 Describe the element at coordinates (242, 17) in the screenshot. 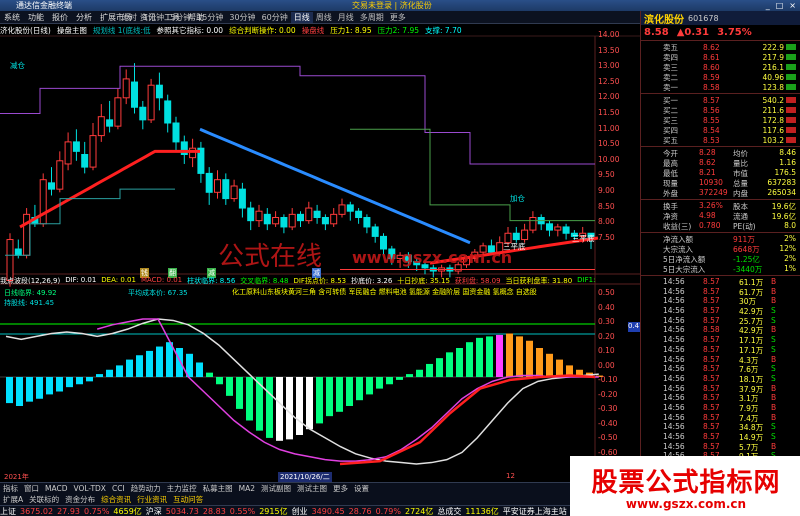

I see `tab-30min: 30分钟` at that location.